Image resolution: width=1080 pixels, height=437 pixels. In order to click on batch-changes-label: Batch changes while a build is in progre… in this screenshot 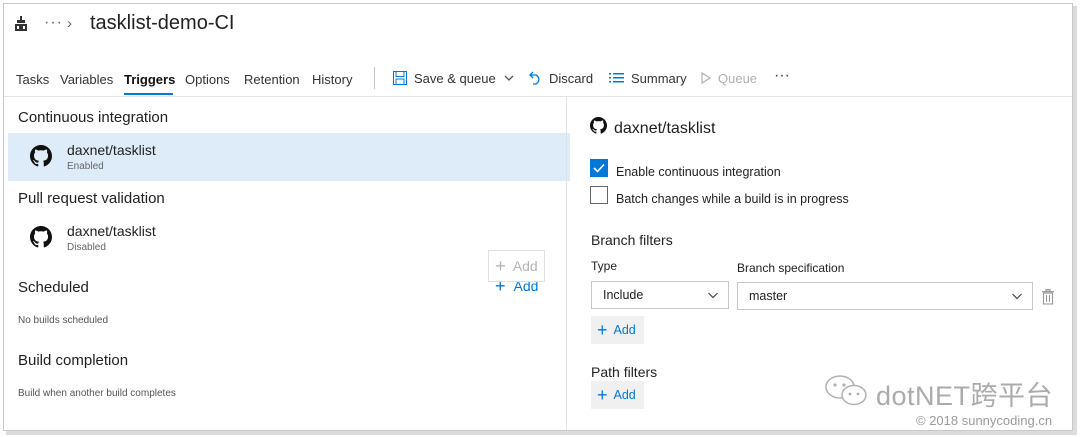, I will do `click(732, 199)`.